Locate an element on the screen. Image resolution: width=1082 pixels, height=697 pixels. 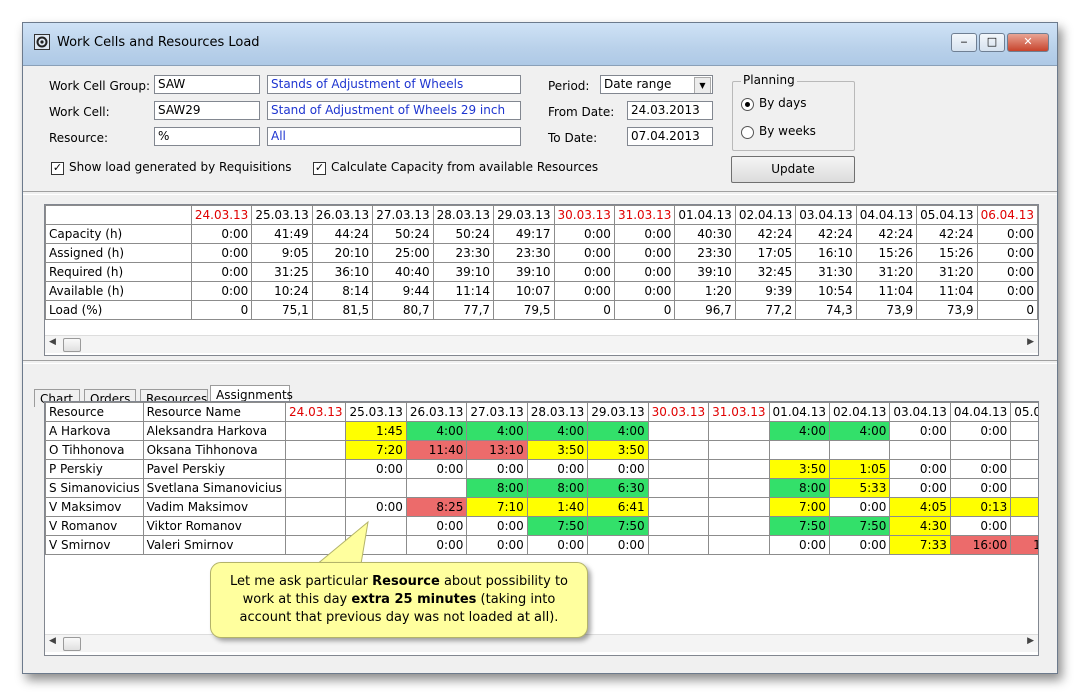
scroll-left-icon: ◀ is located at coordinates (52, 641).